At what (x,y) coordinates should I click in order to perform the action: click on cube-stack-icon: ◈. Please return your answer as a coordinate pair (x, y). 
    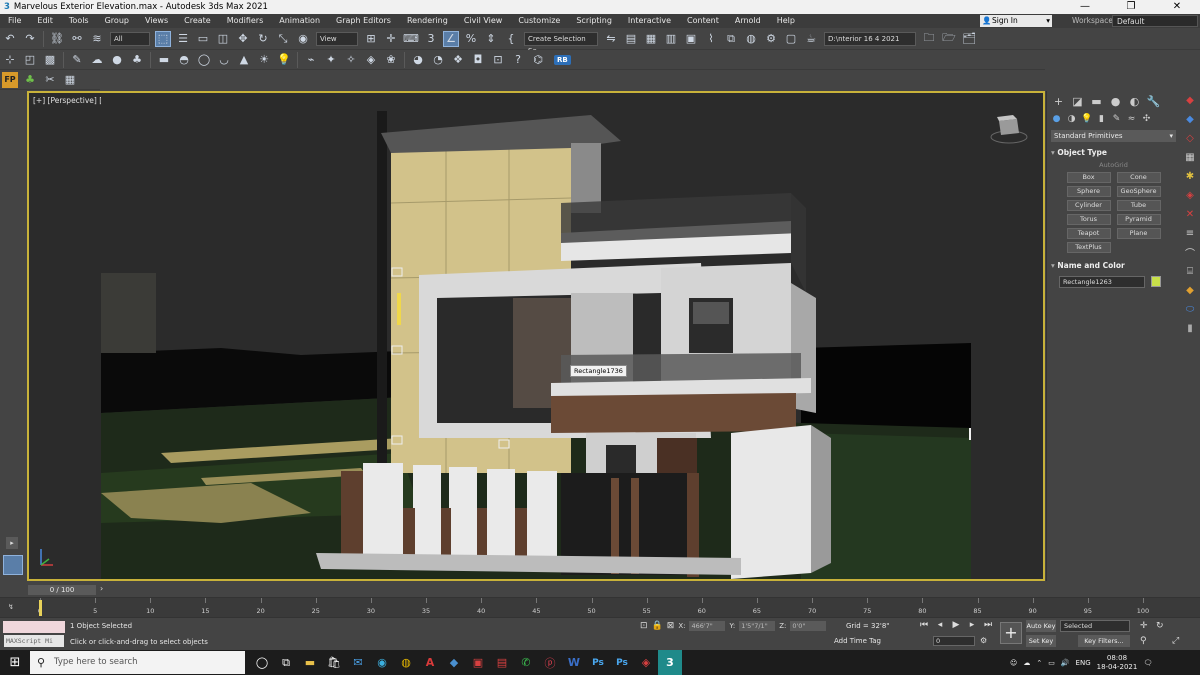
    Looking at the image, I should click on (1190, 195).